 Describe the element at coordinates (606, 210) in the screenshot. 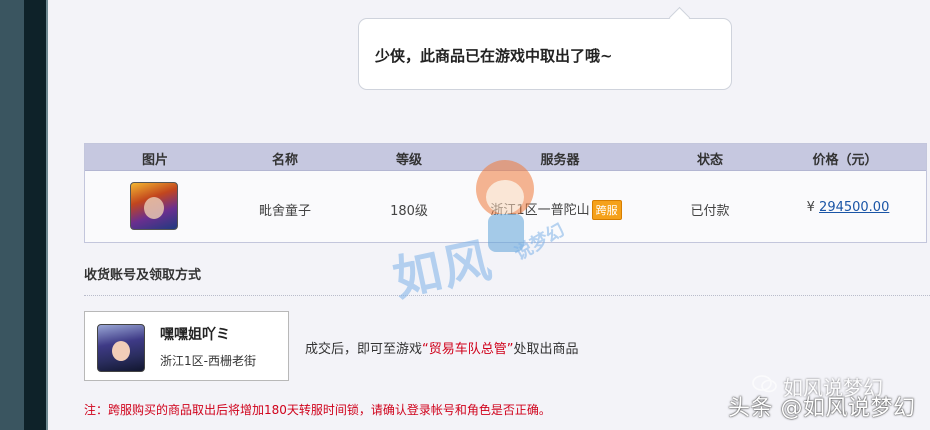

I see `cross-server-badge: 跨服` at that location.